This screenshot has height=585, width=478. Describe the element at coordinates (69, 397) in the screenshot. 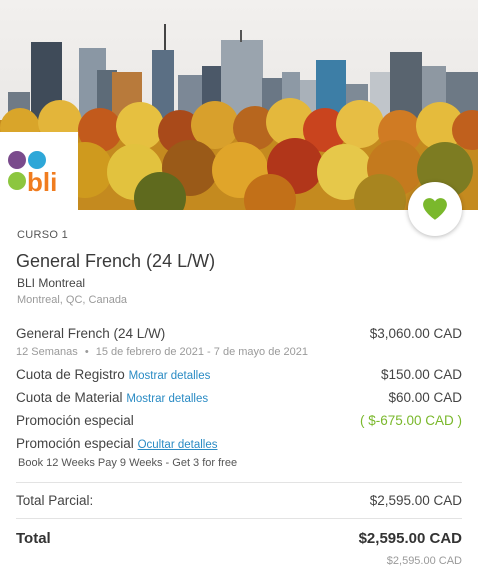

I see `material-fee-label: Cuota de Material` at that location.